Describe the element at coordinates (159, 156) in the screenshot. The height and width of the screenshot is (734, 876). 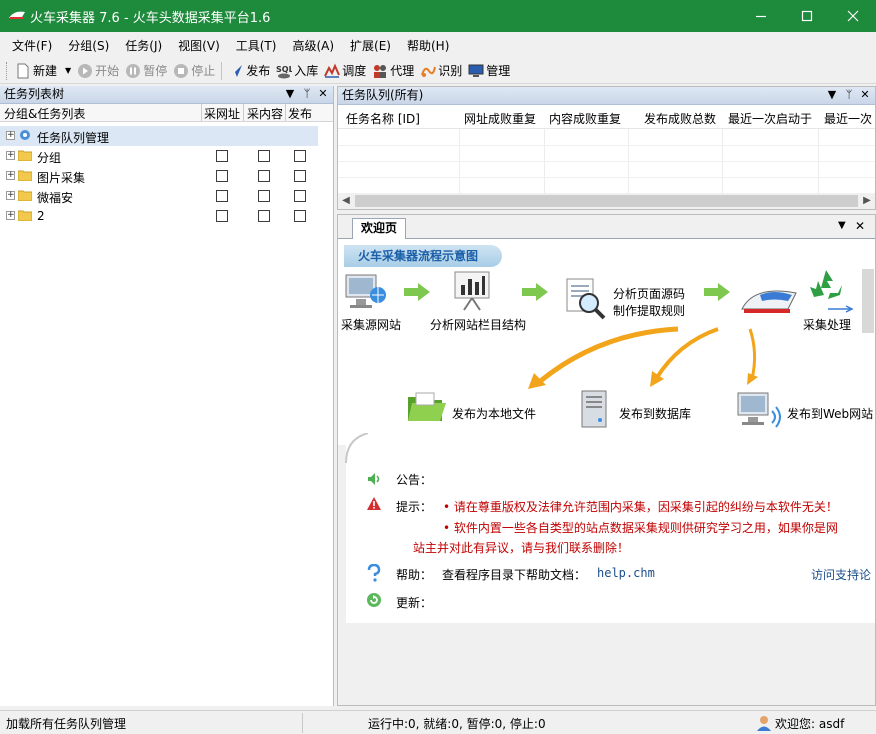
I see `tree-item-group: + 分组` at that location.